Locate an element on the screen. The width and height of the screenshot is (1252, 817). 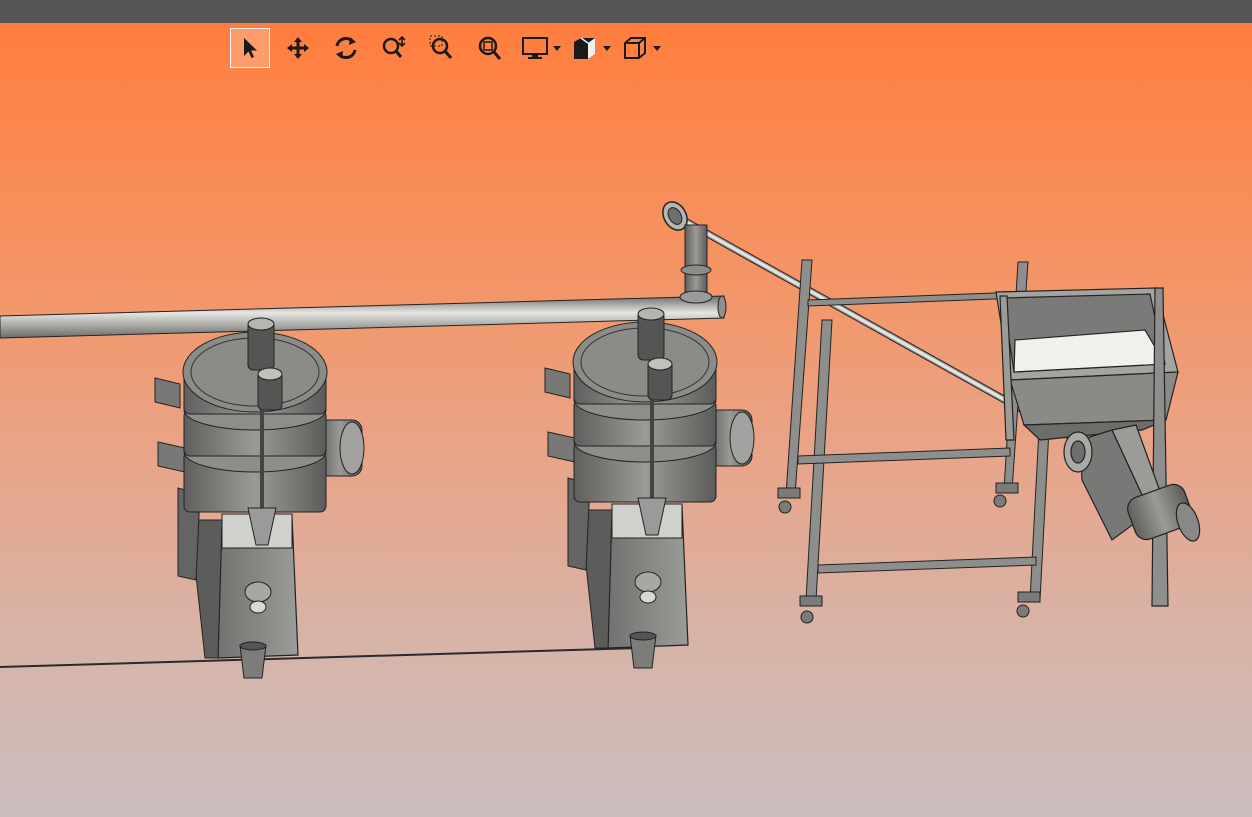
select-arrow-icon is located at coordinates (250, 48).